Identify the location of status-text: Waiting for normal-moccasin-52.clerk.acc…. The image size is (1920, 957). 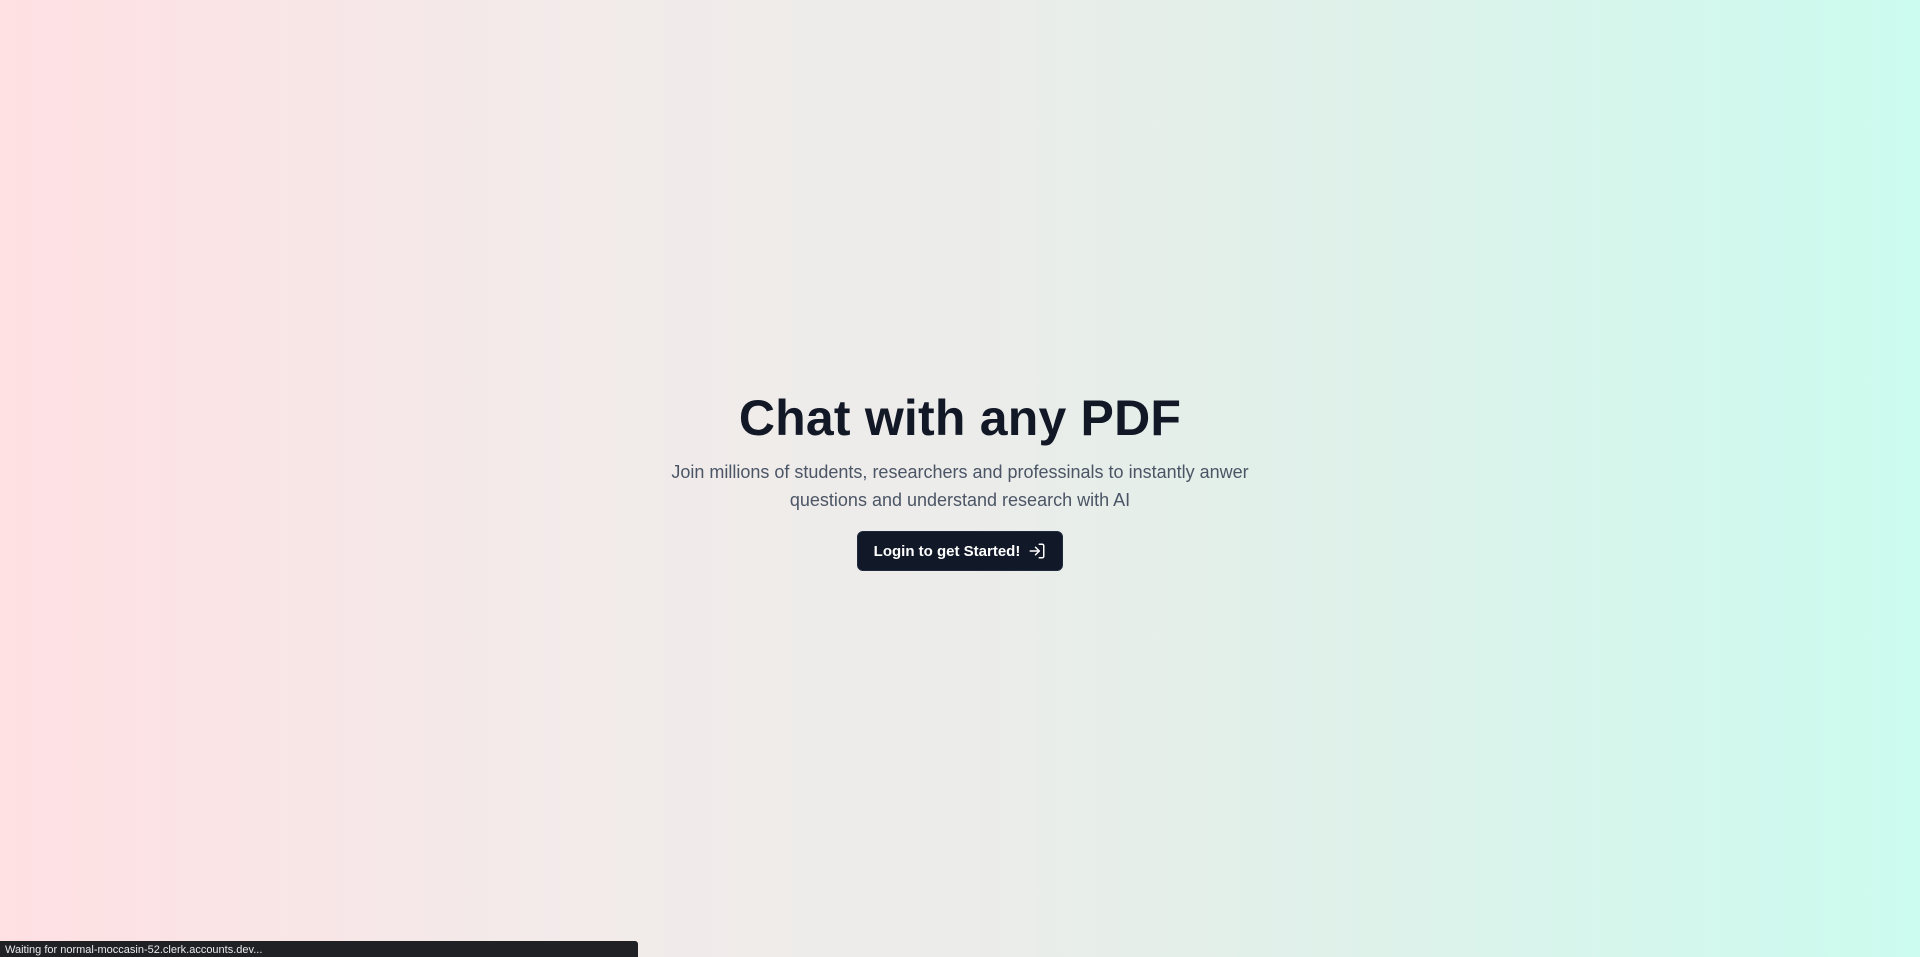
(134, 950).